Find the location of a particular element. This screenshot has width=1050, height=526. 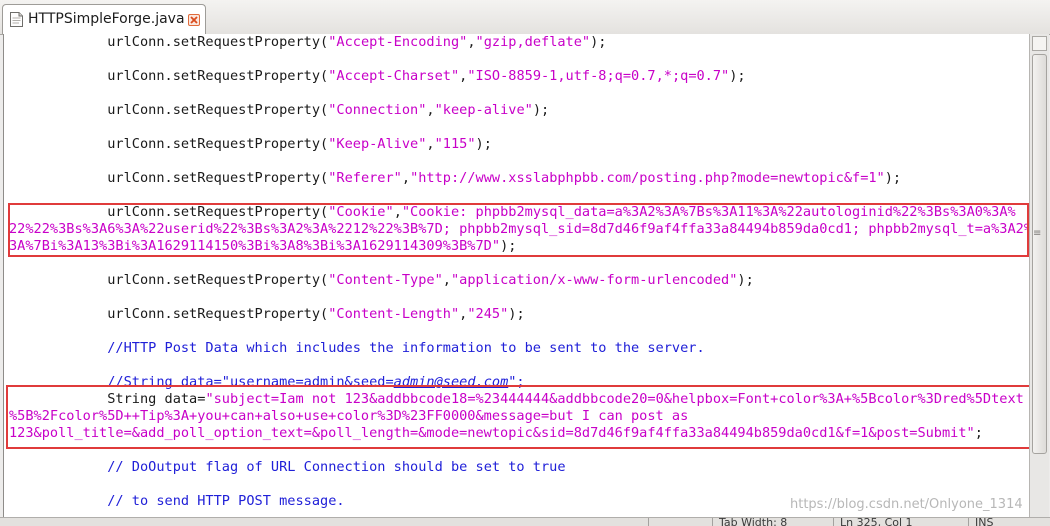

code-string: "Accept-Encoding" is located at coordinates (398, 42).